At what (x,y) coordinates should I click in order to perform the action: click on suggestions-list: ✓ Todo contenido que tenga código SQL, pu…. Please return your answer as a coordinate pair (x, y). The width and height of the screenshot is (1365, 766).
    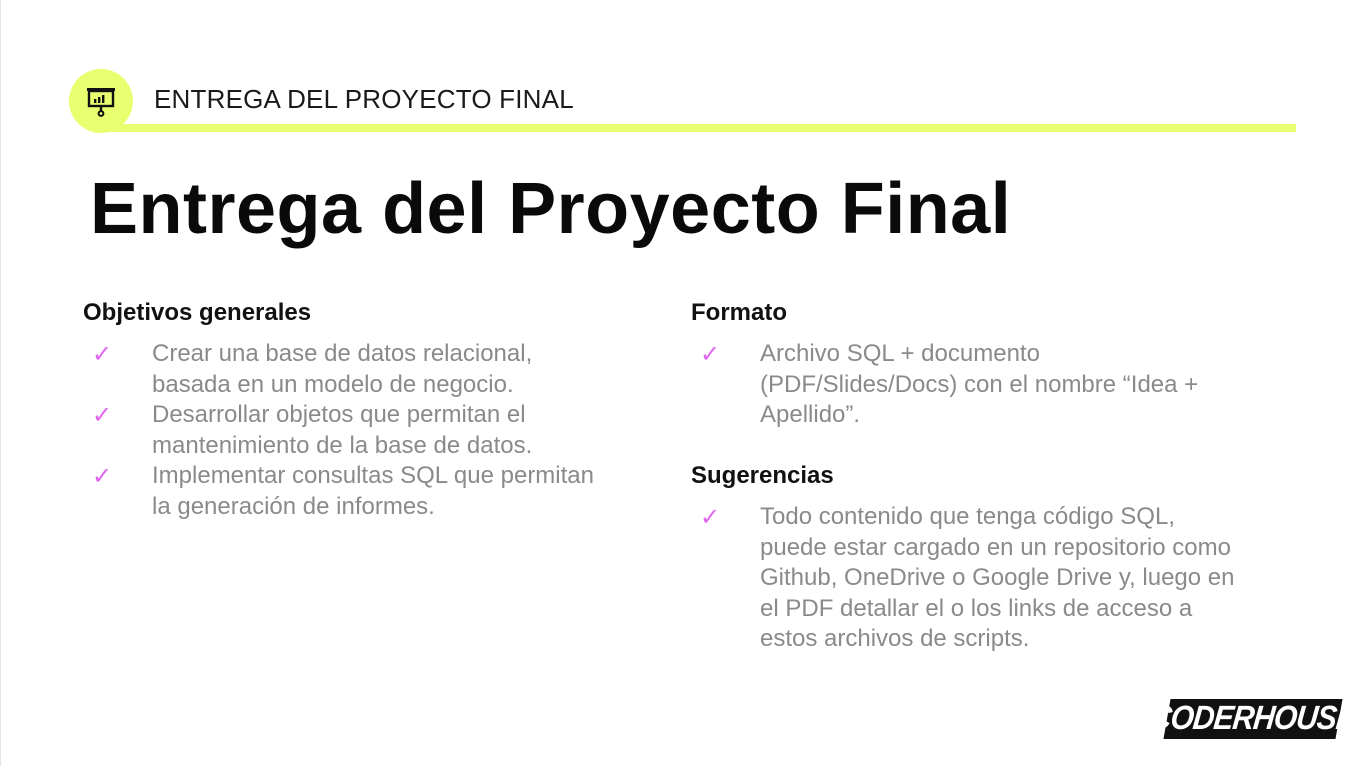
    Looking at the image, I should click on (970, 578).